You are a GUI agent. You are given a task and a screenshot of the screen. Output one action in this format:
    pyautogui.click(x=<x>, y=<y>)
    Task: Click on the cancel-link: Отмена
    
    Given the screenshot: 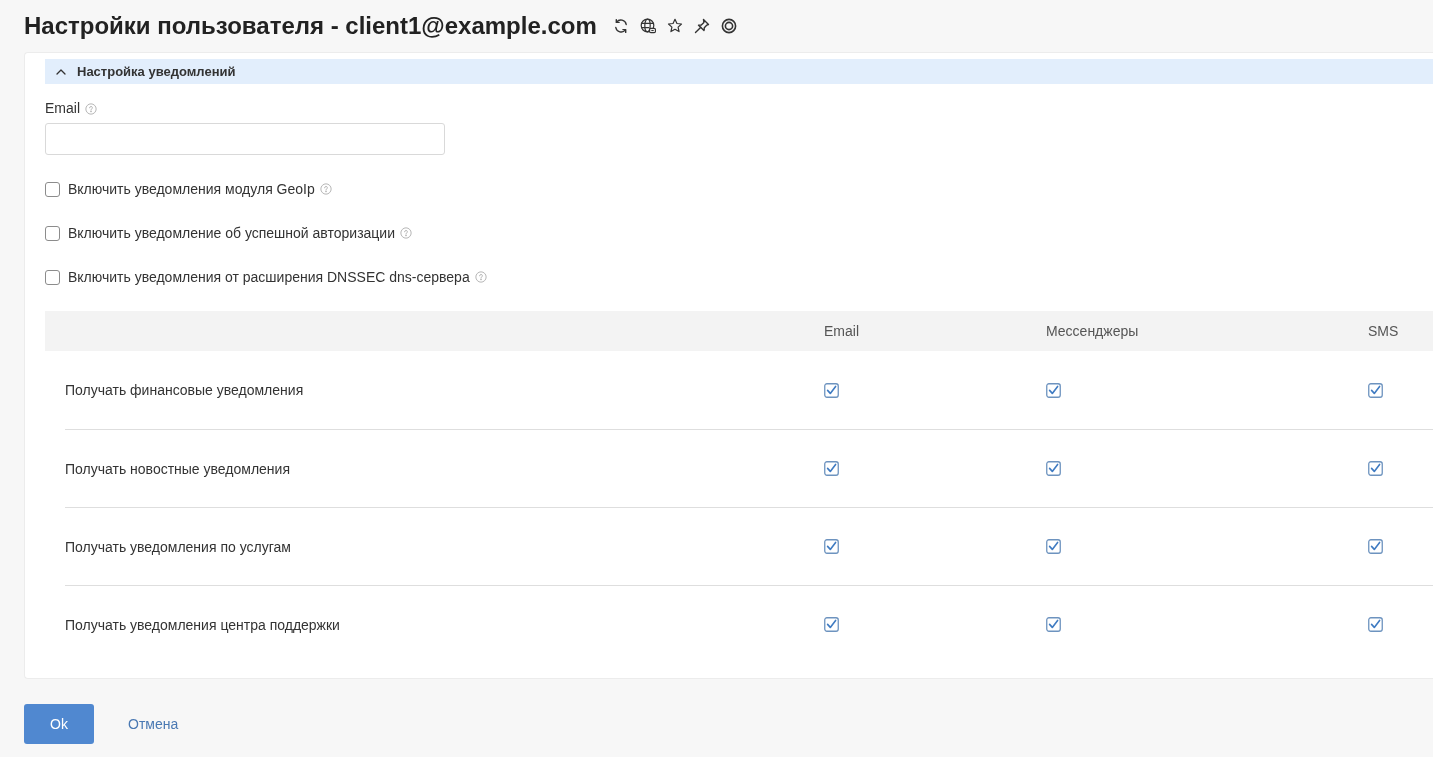 What is the action you would take?
    pyautogui.click(x=153, y=724)
    